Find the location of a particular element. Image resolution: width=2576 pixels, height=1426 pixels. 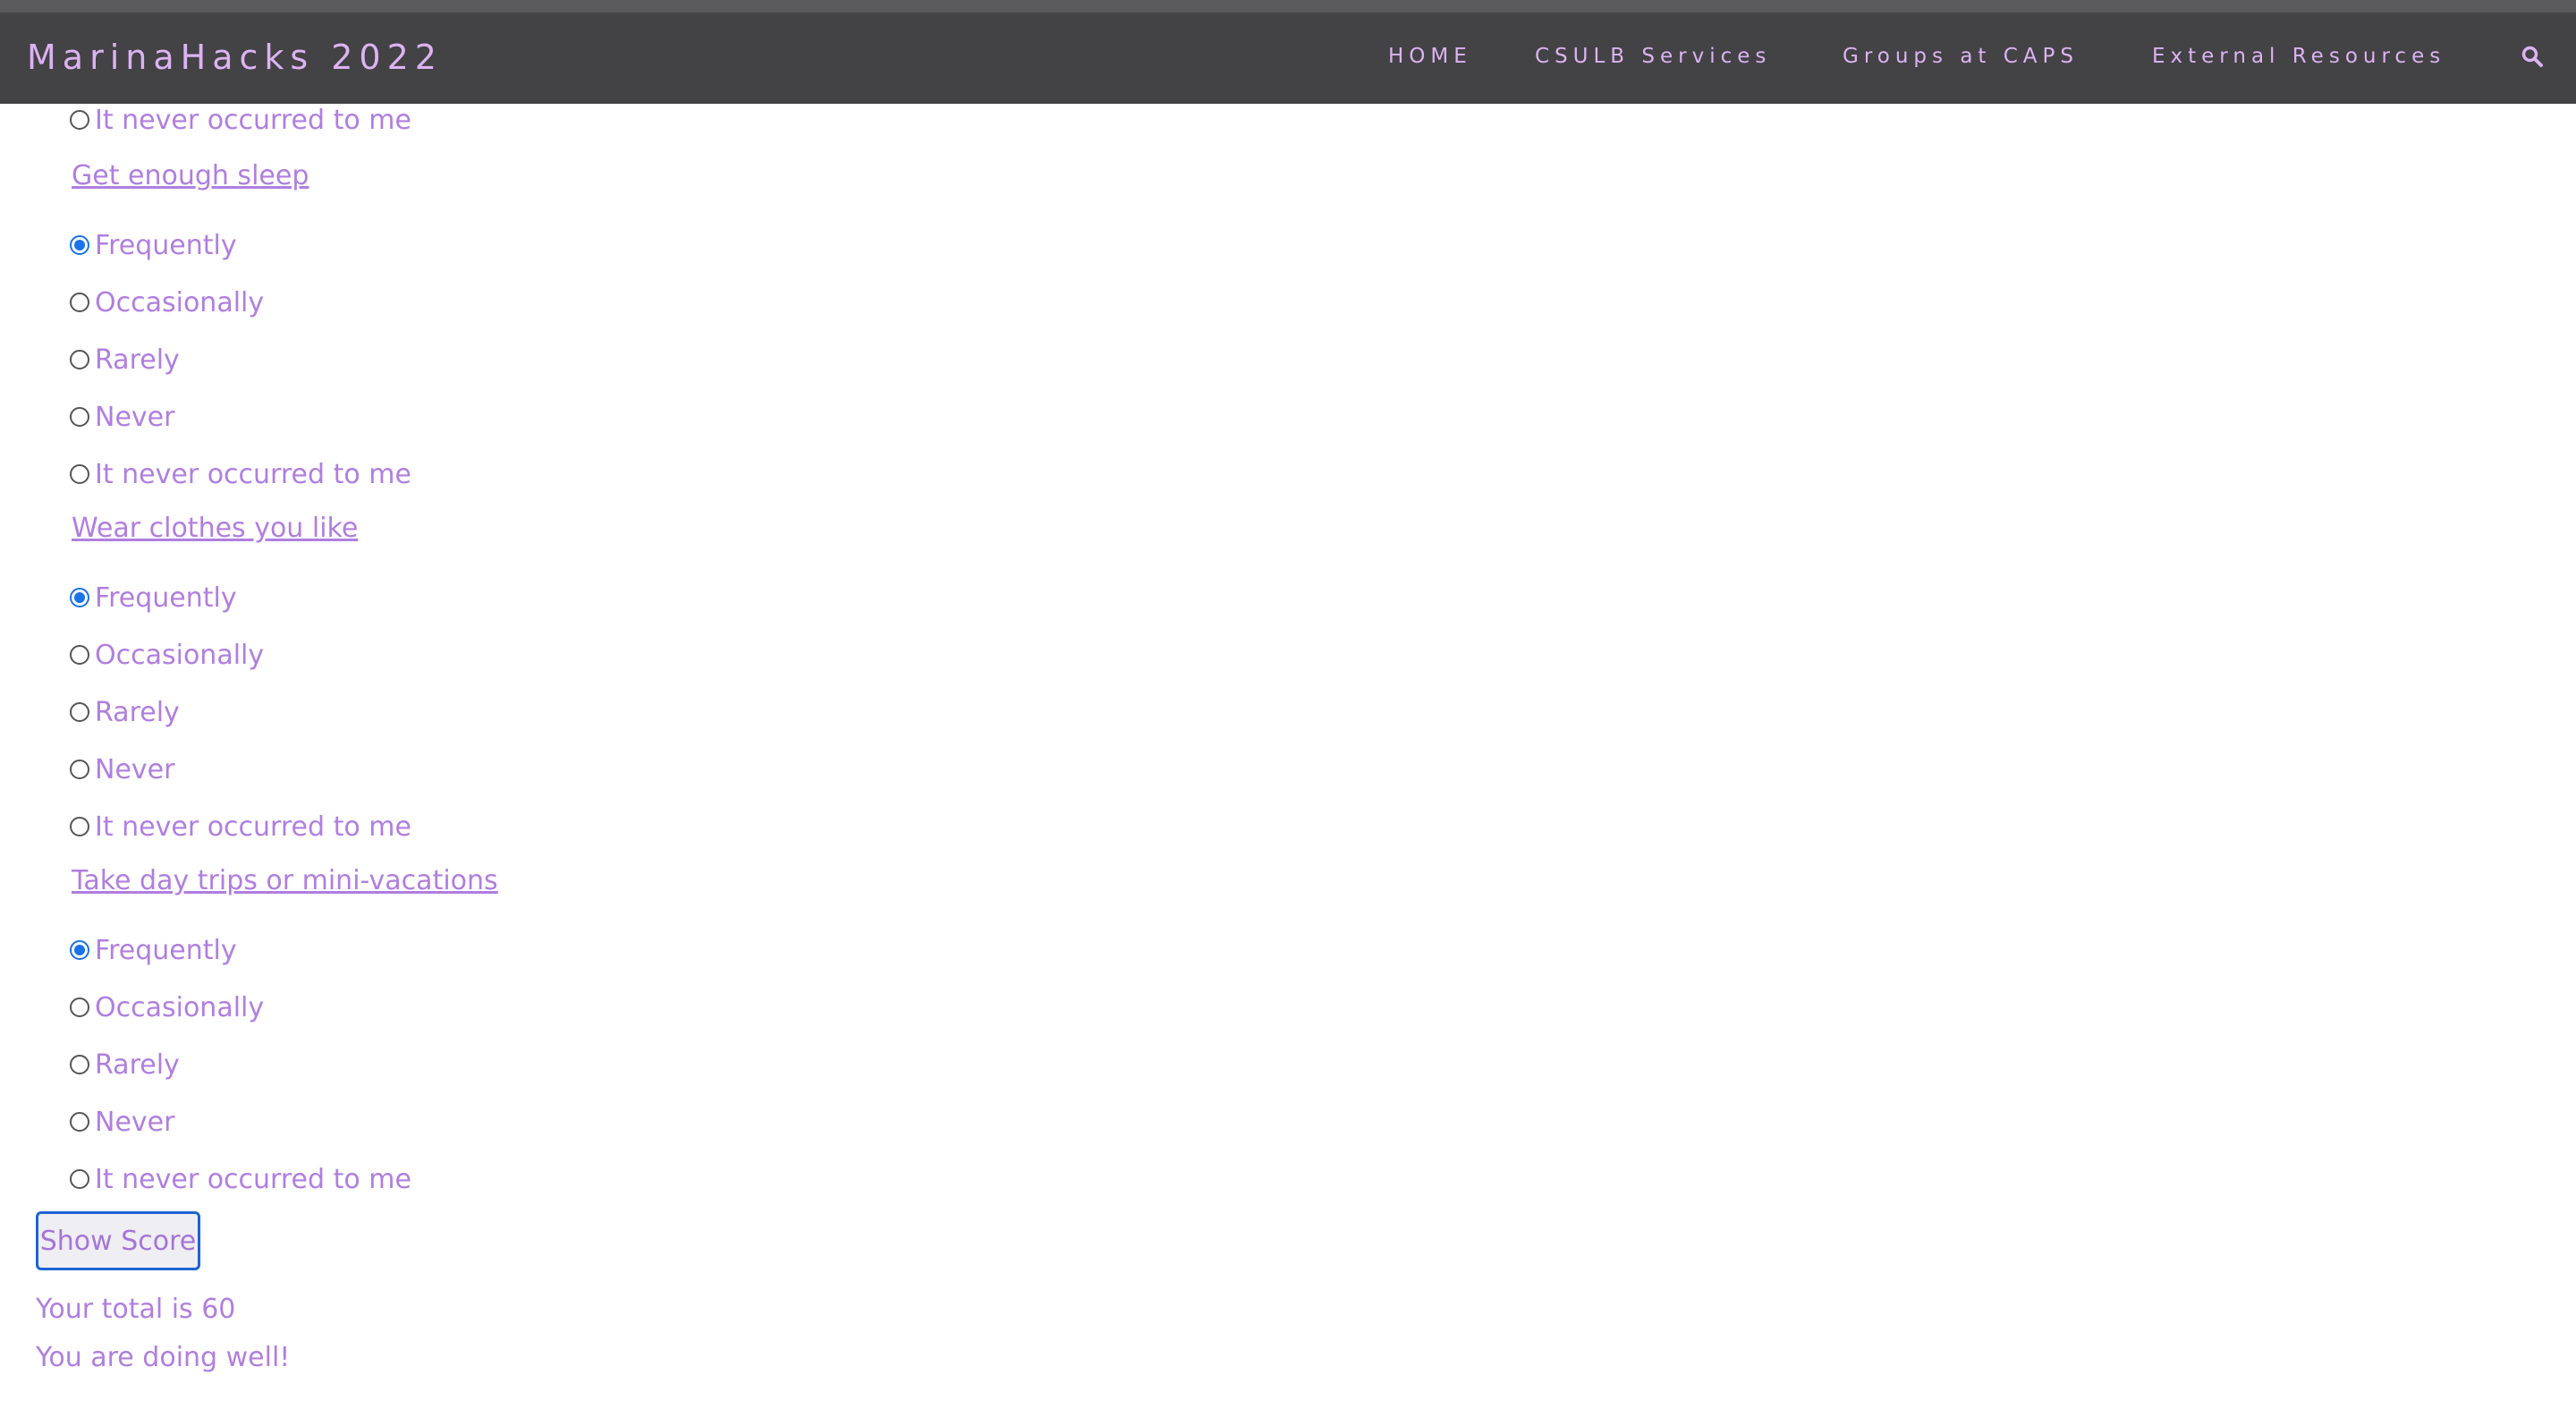

question-title-trips: Take day trips or mini-vacations is located at coordinates (285, 881).